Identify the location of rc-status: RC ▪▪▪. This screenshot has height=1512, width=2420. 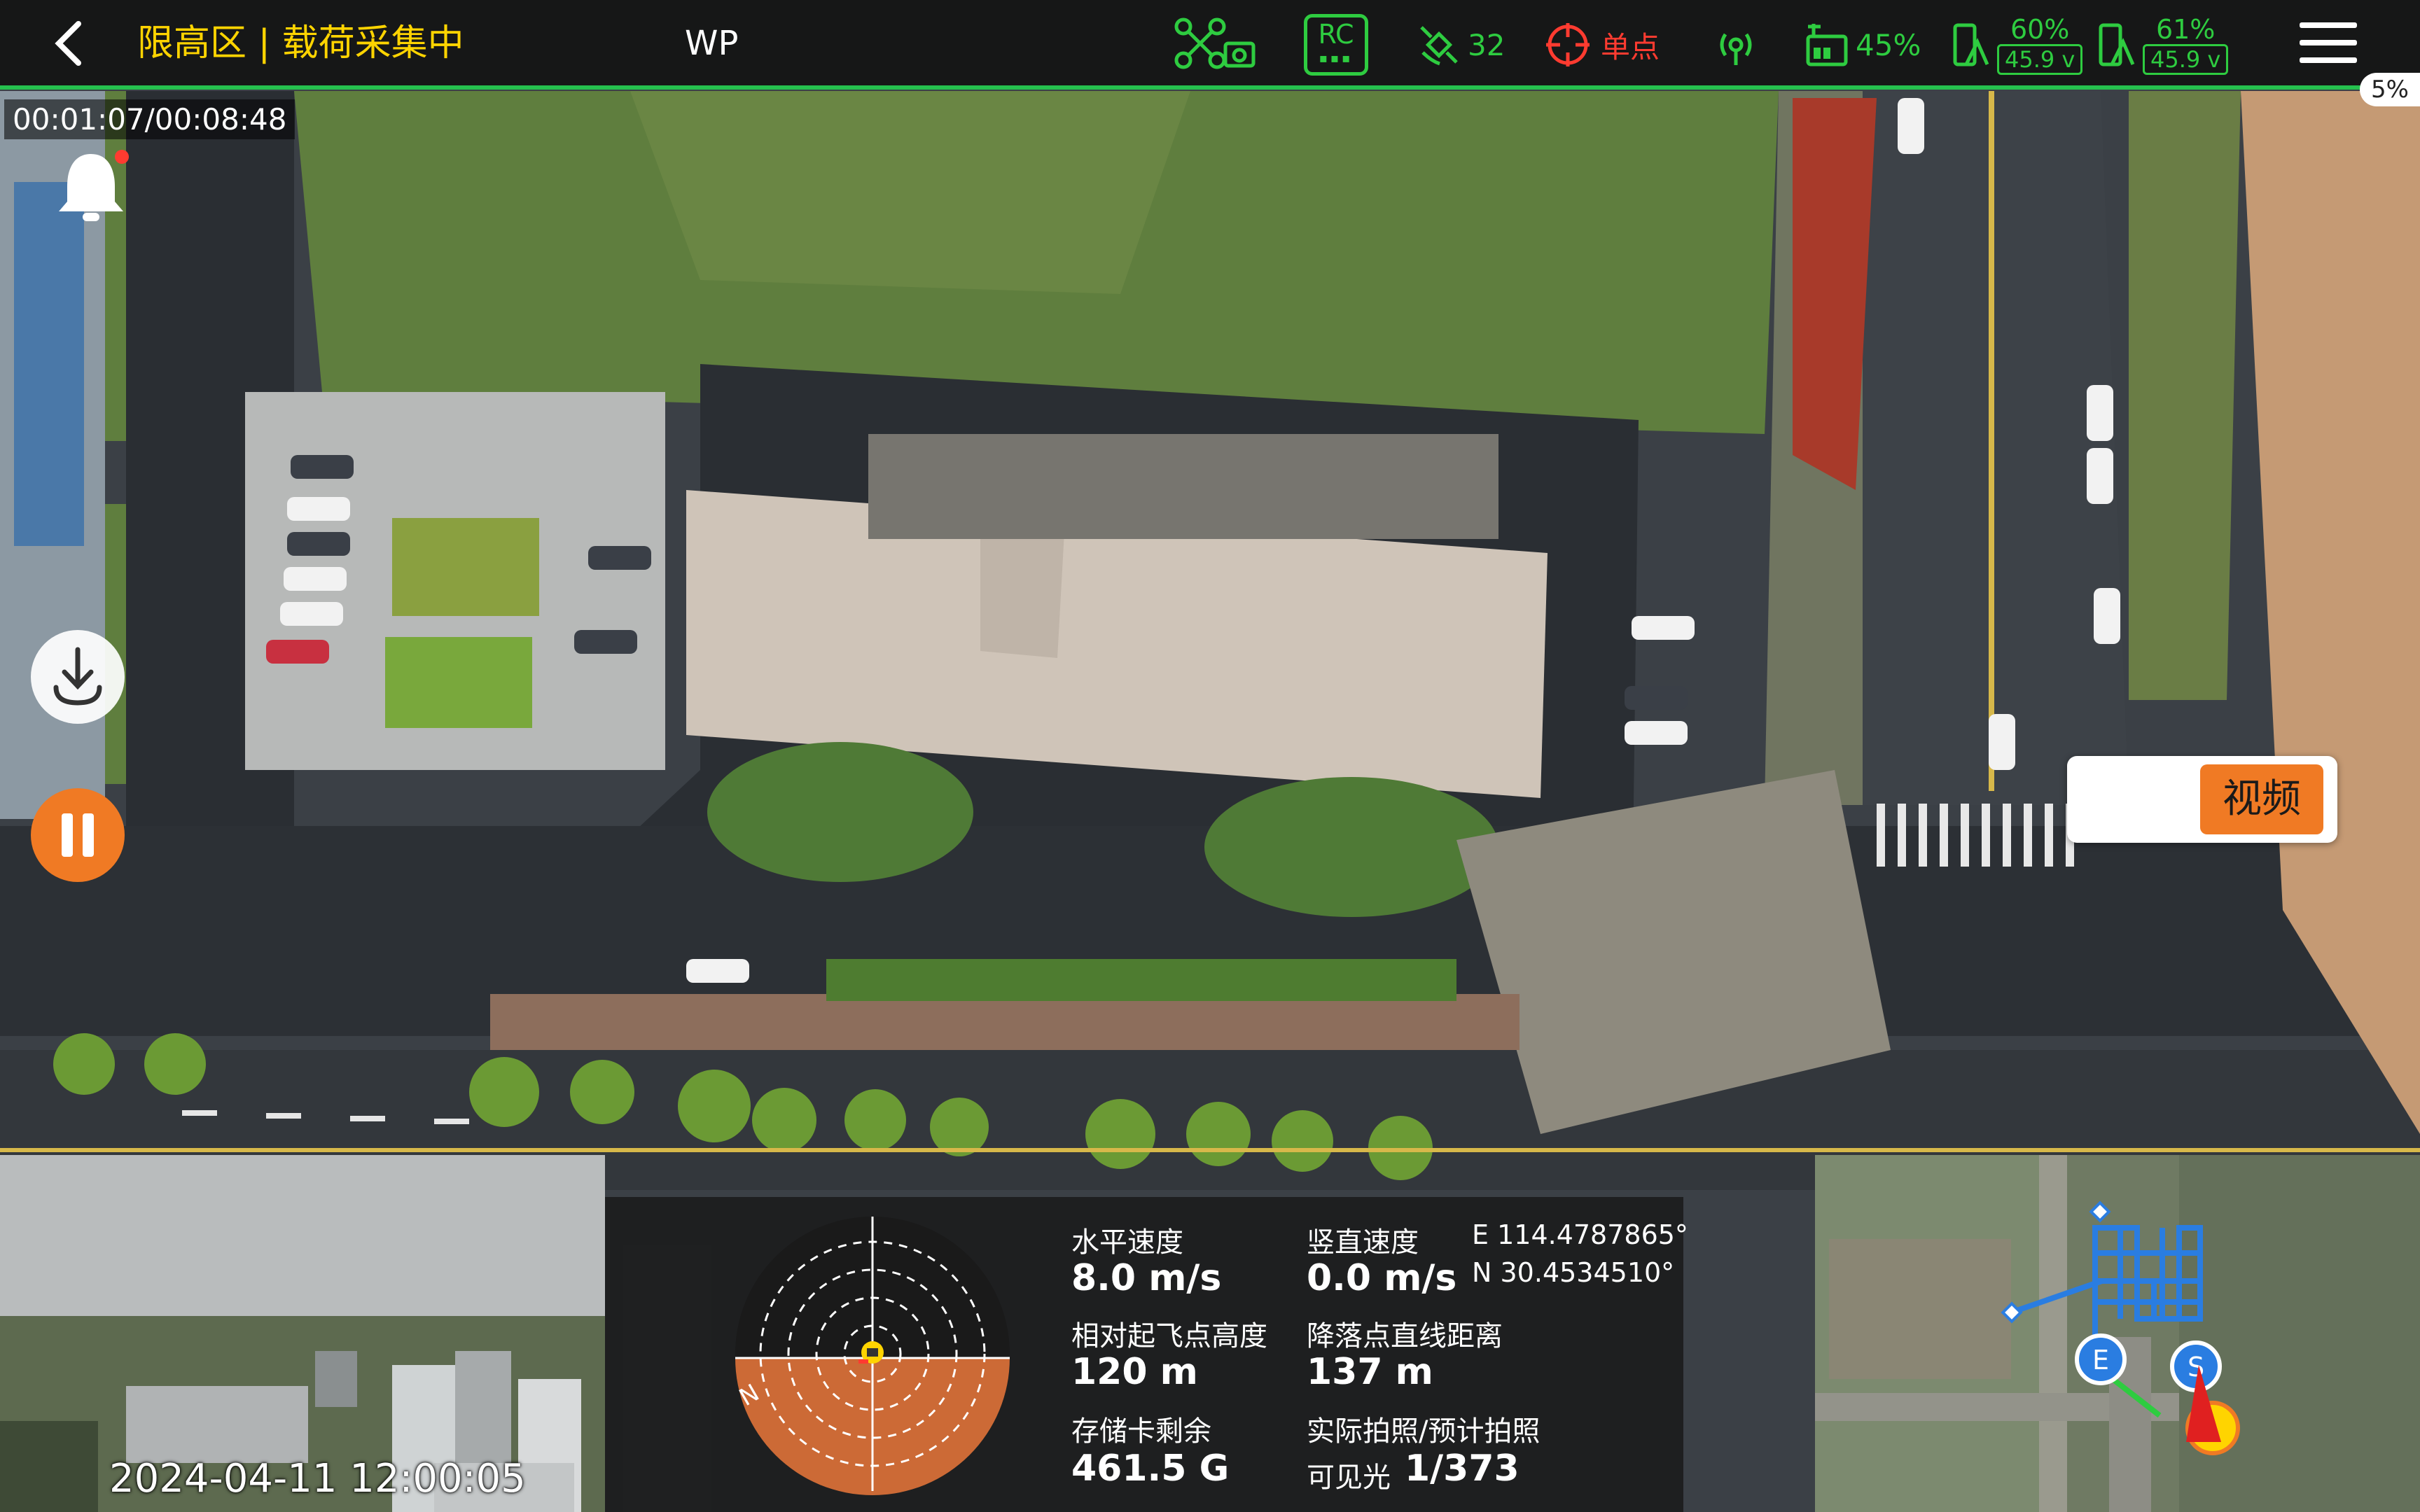
(1336, 45).